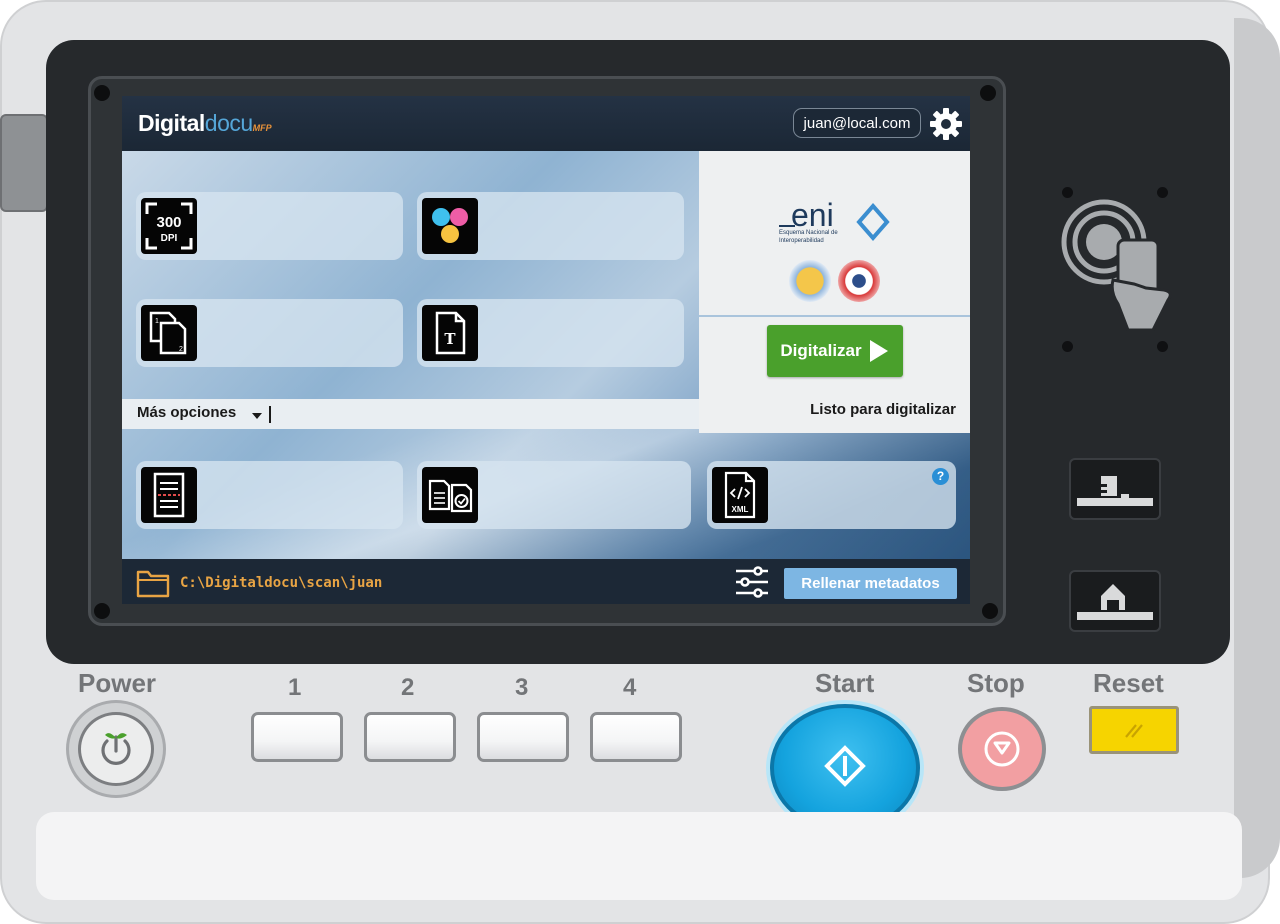  I want to click on reset-button, so click(1134, 730).